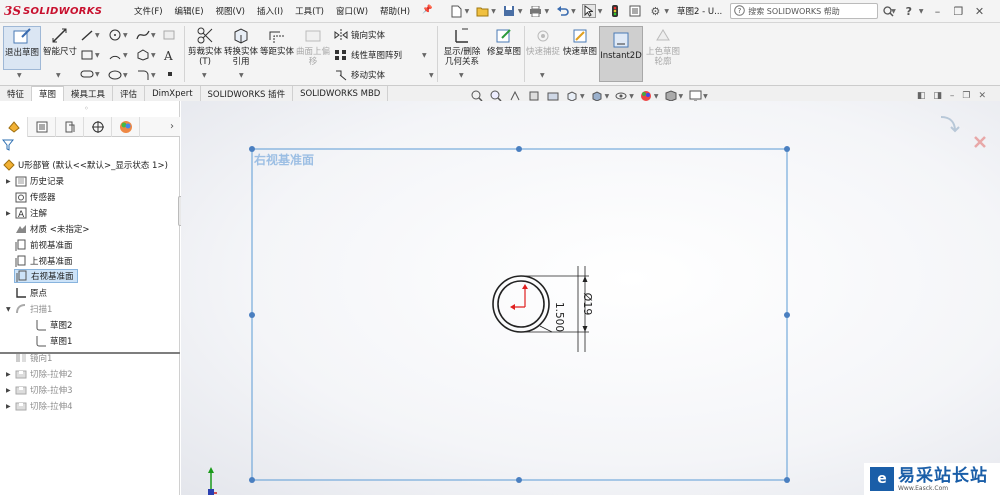  Describe the element at coordinates (384, 75) in the screenshot. I see `move-entities-button: 移动实体 ▼` at that location.